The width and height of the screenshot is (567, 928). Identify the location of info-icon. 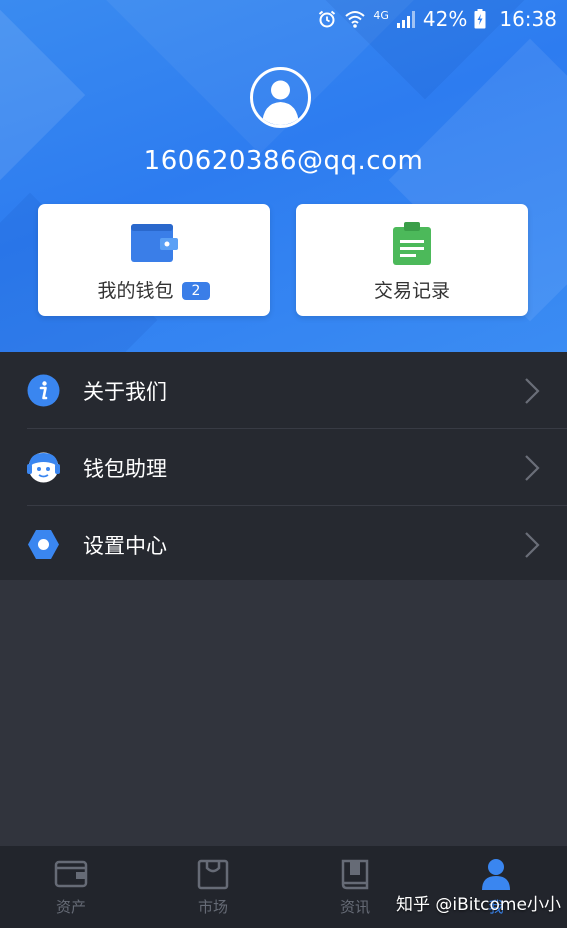
(43, 390).